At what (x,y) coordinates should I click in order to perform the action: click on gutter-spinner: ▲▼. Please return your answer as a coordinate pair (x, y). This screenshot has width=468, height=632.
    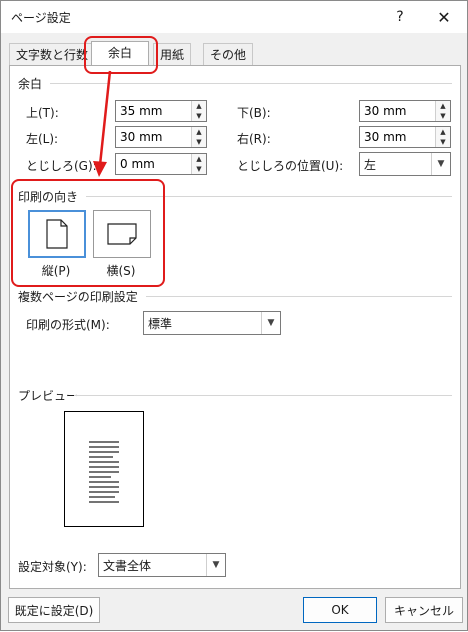
    Looking at the image, I should click on (161, 164).